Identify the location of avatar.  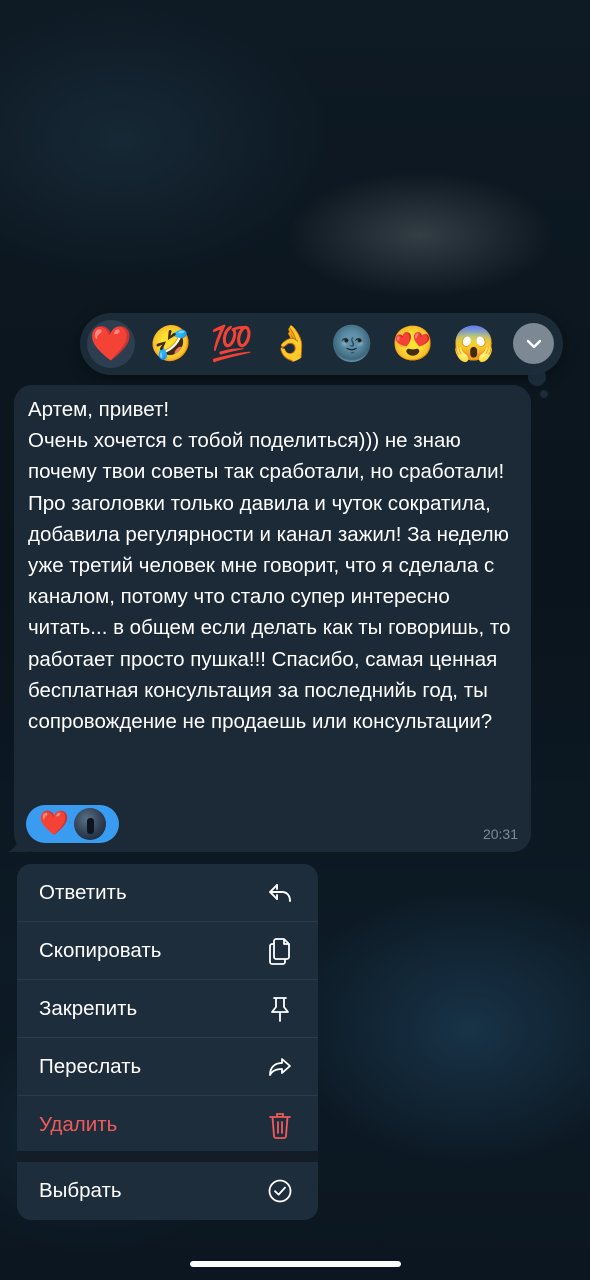
(90, 824).